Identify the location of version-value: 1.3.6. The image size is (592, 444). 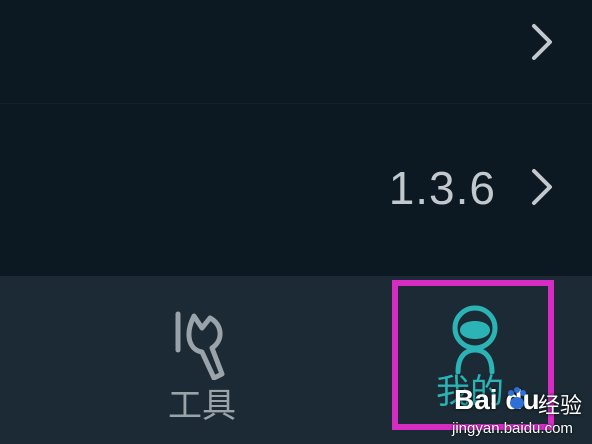
(442, 188).